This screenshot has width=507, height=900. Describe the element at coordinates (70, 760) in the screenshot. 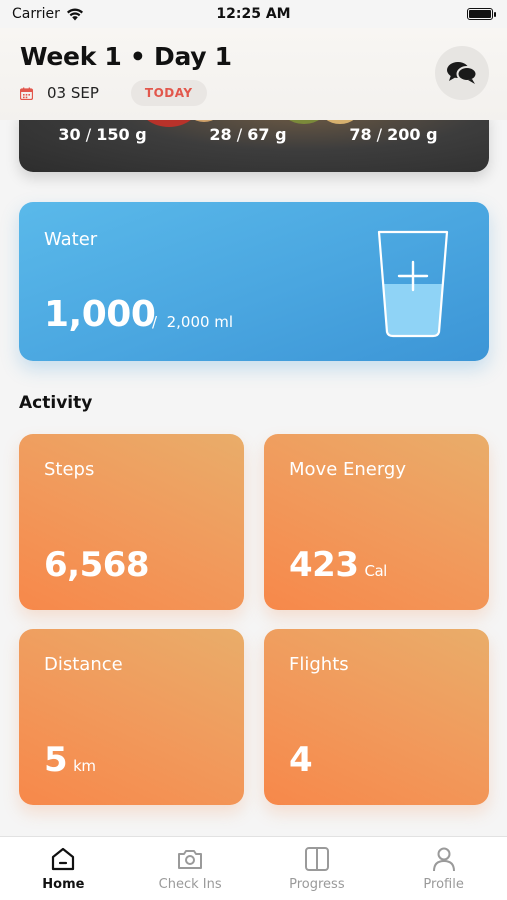

I see `distance-value: 5 km` at that location.